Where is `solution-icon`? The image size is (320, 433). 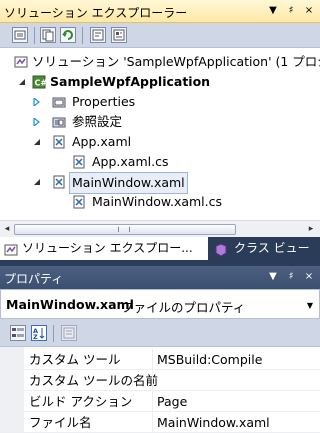 solution-icon is located at coordinates (21, 62).